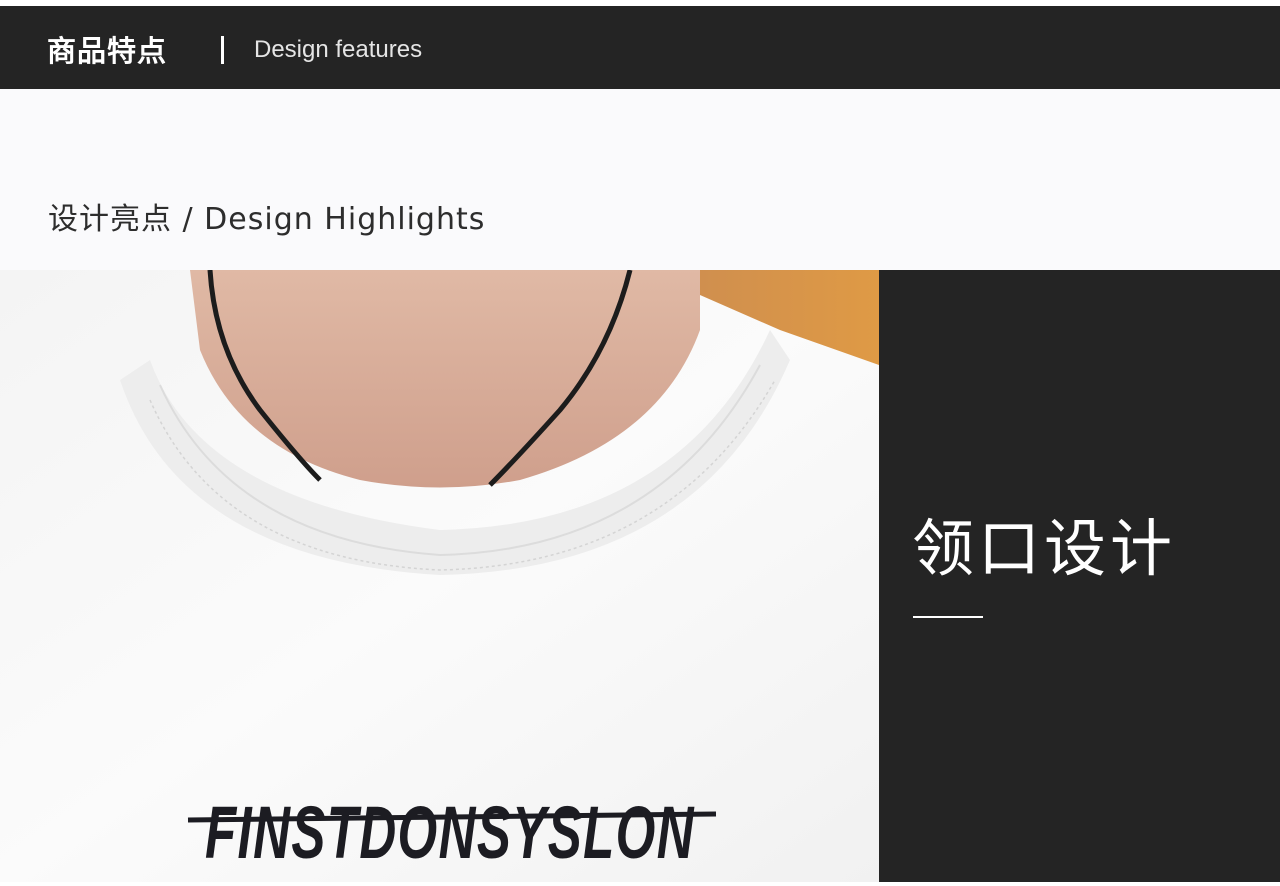 The image size is (1280, 886). I want to click on shirt-print-text: FINSTDONSYSLON, so click(450, 832).